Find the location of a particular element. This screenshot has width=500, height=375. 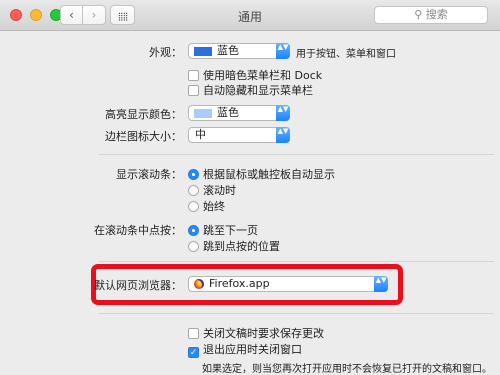

default-browser-label: 默认网页浏览器： is located at coordinates (138, 285).